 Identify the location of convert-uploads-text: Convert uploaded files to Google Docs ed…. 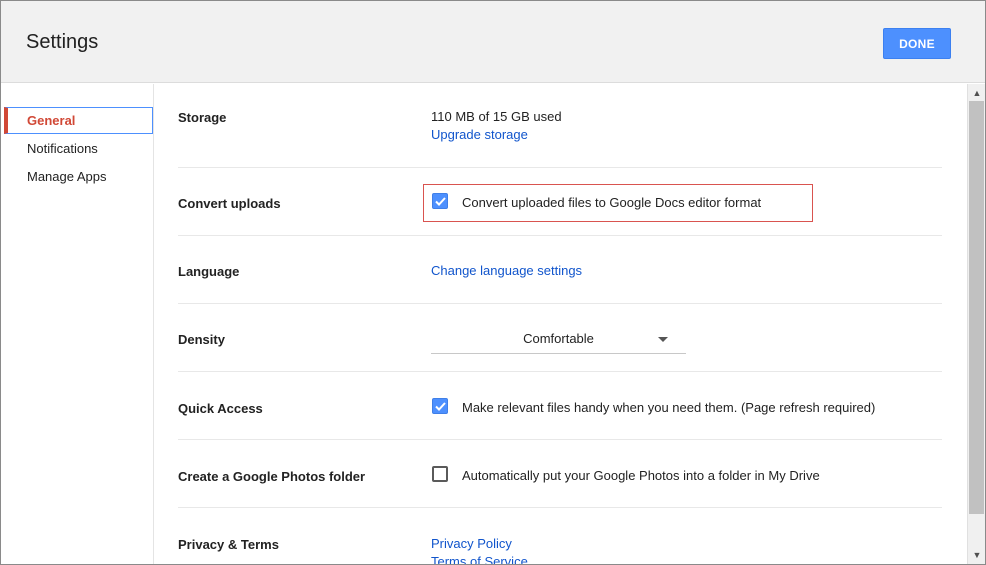
(612, 202).